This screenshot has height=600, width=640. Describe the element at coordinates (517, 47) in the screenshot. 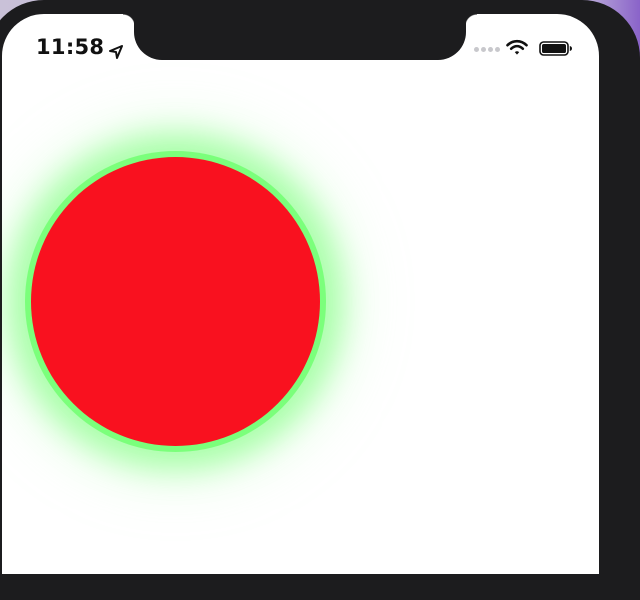

I see `wifi-icon` at that location.